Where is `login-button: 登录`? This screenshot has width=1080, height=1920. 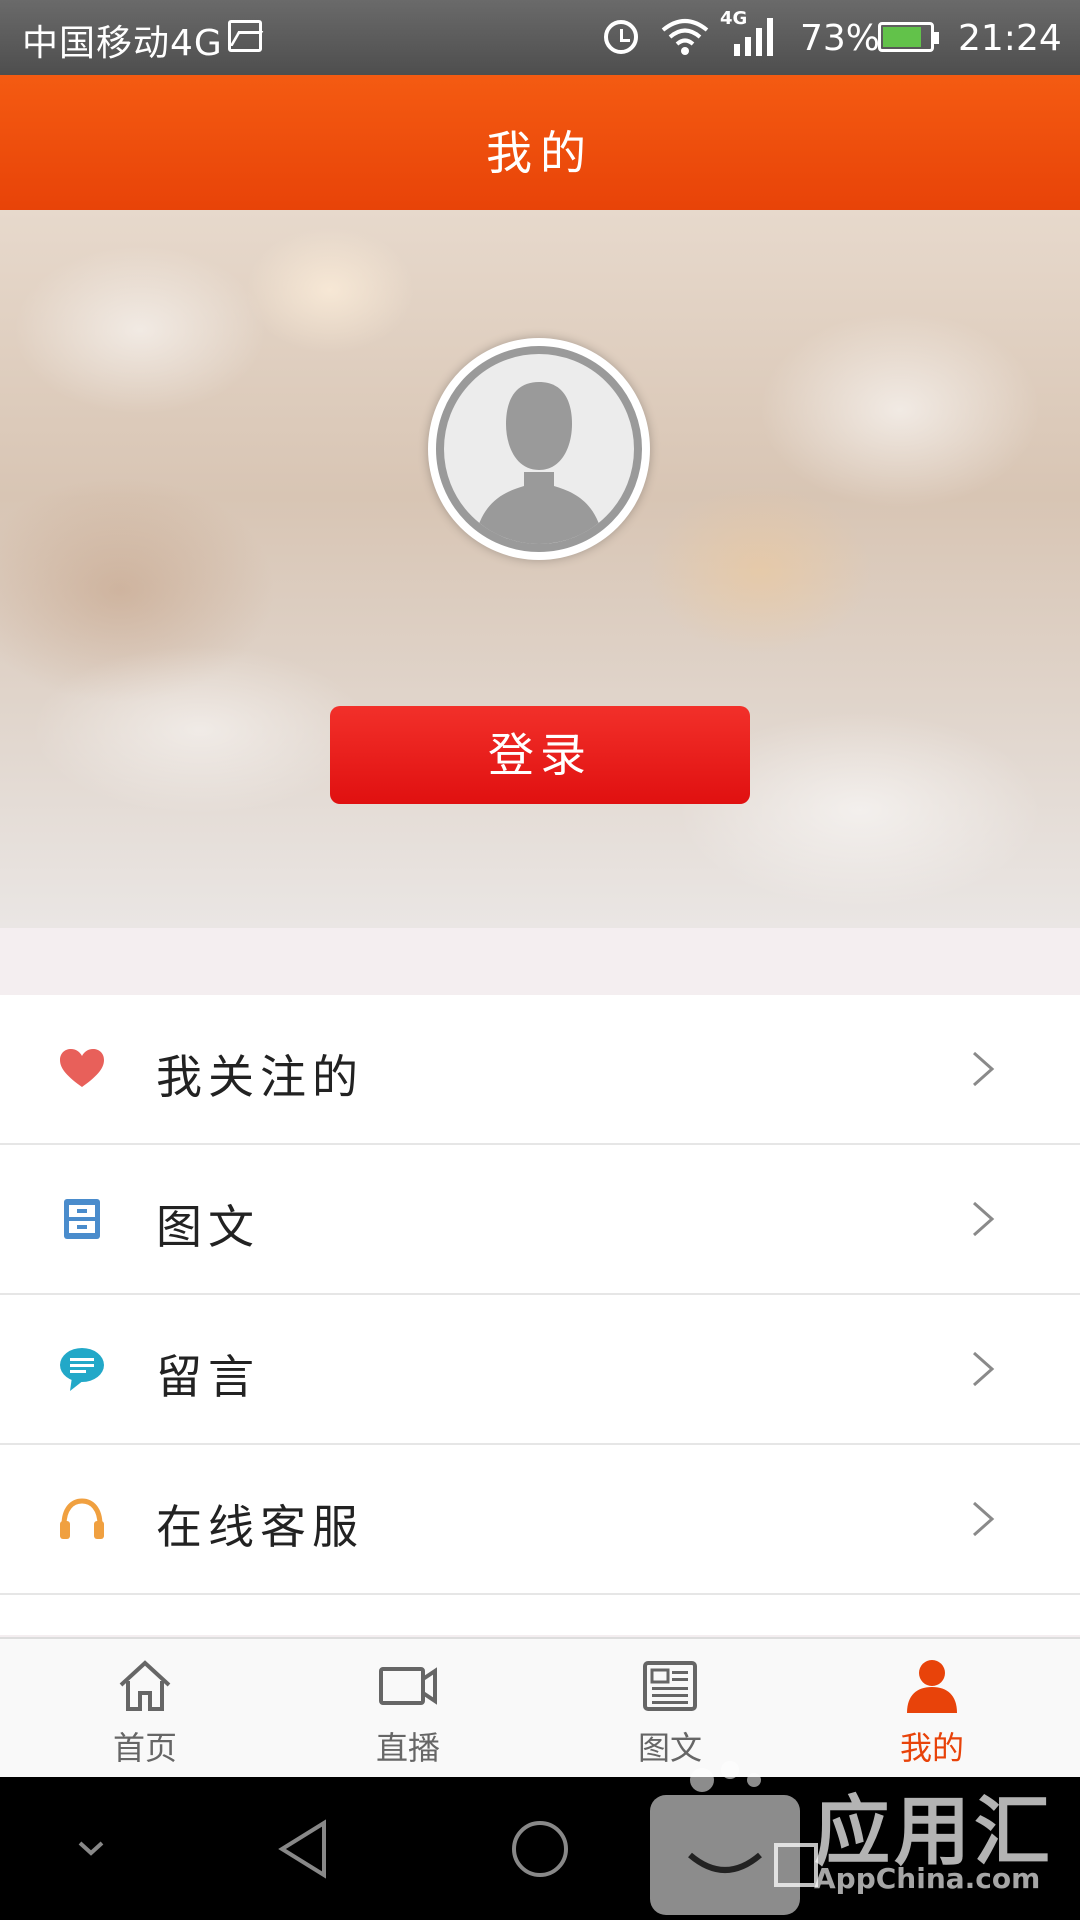
login-button: 登录 is located at coordinates (540, 755).